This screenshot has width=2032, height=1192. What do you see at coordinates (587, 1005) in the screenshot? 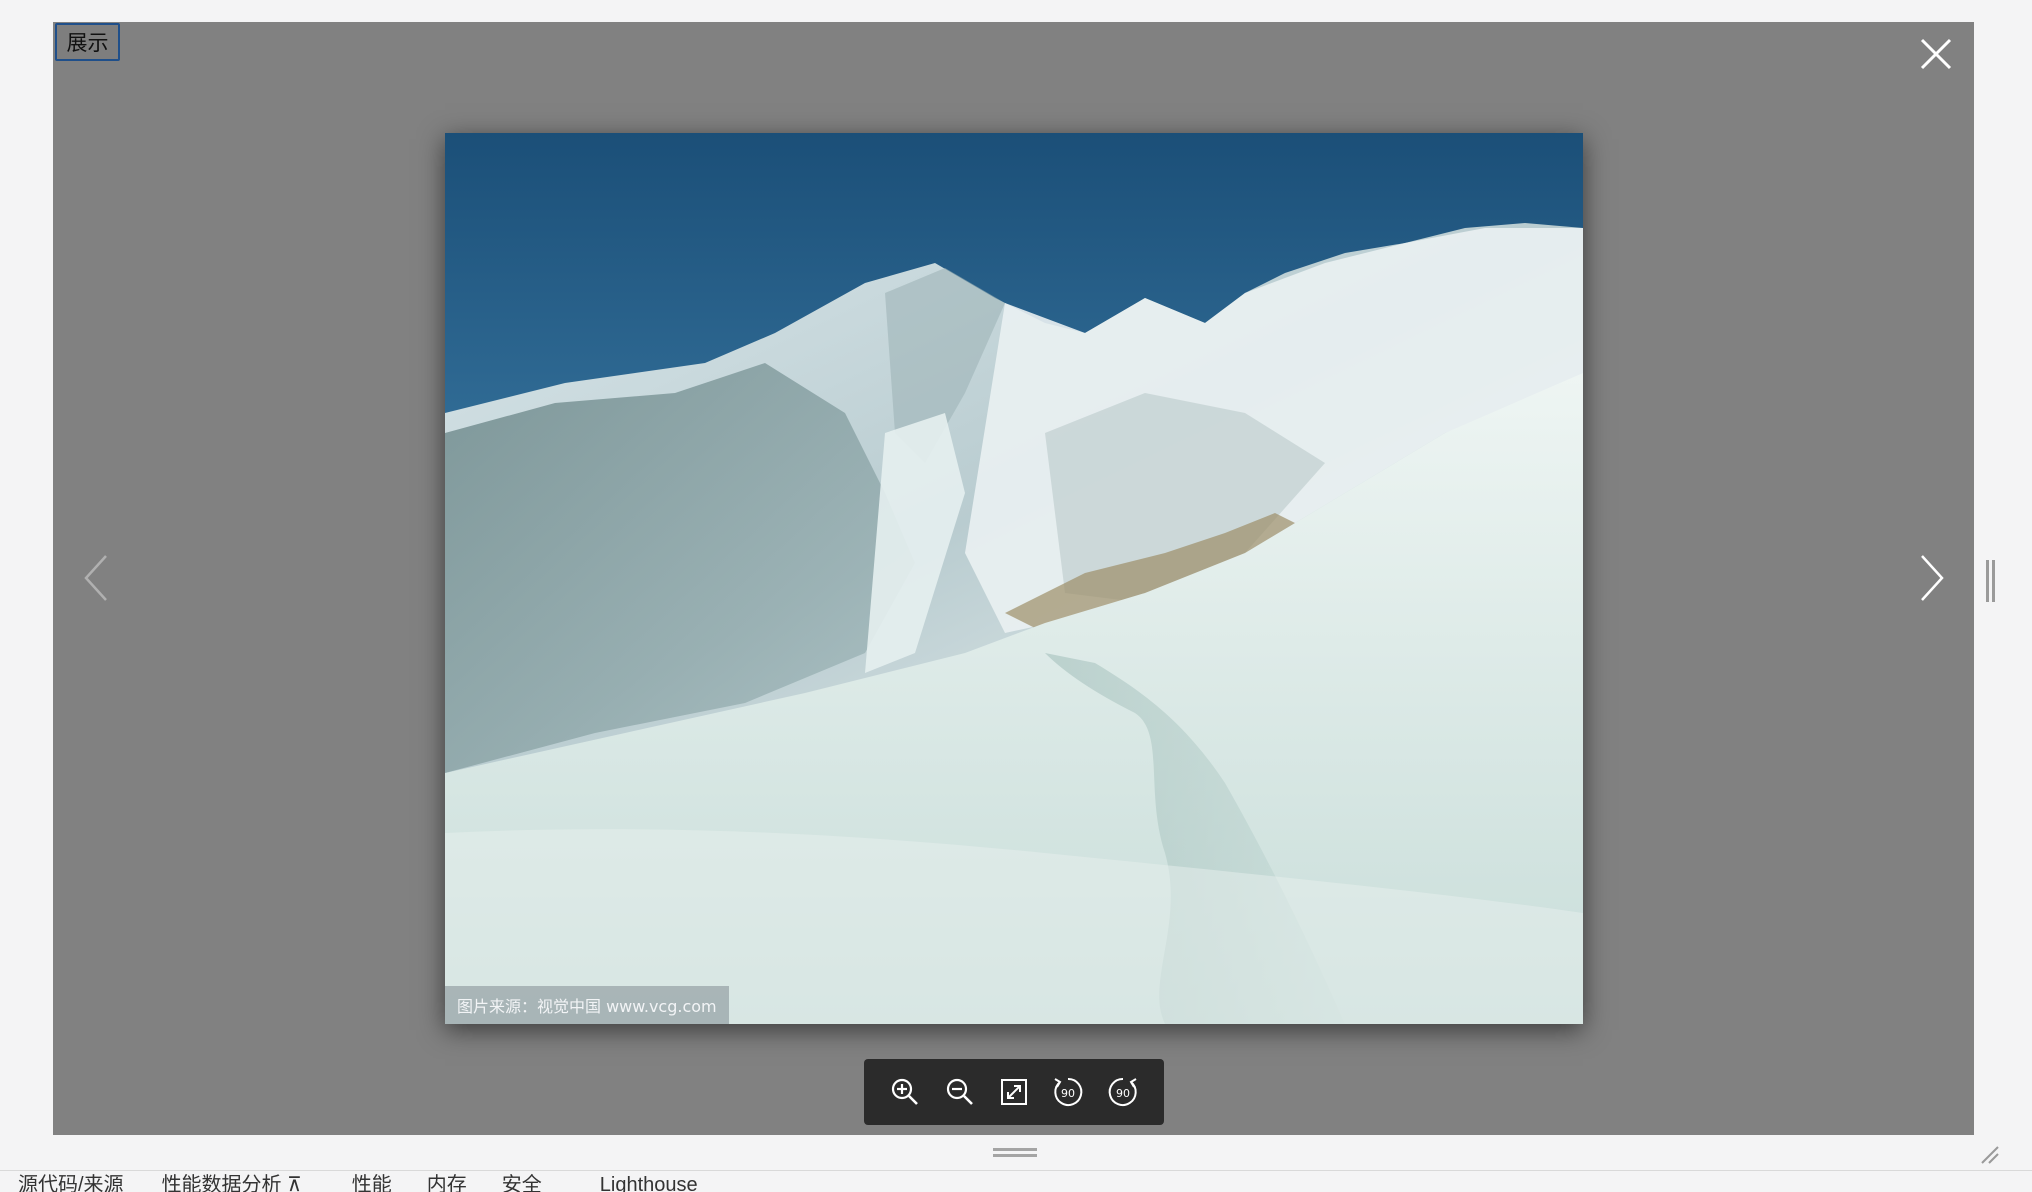
I see `image-watermark: 图片来源：视觉中国 www.vcg.com` at bounding box center [587, 1005].